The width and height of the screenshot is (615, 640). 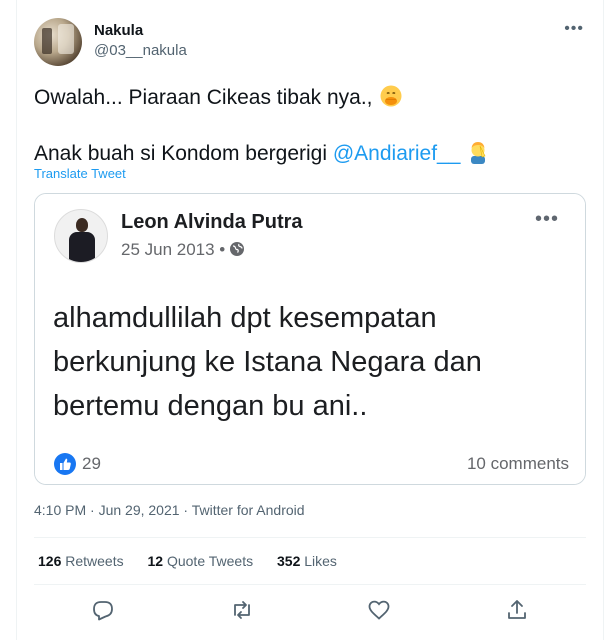 I want to click on retweets-stat: 126 Retweets, so click(x=81, y=561).